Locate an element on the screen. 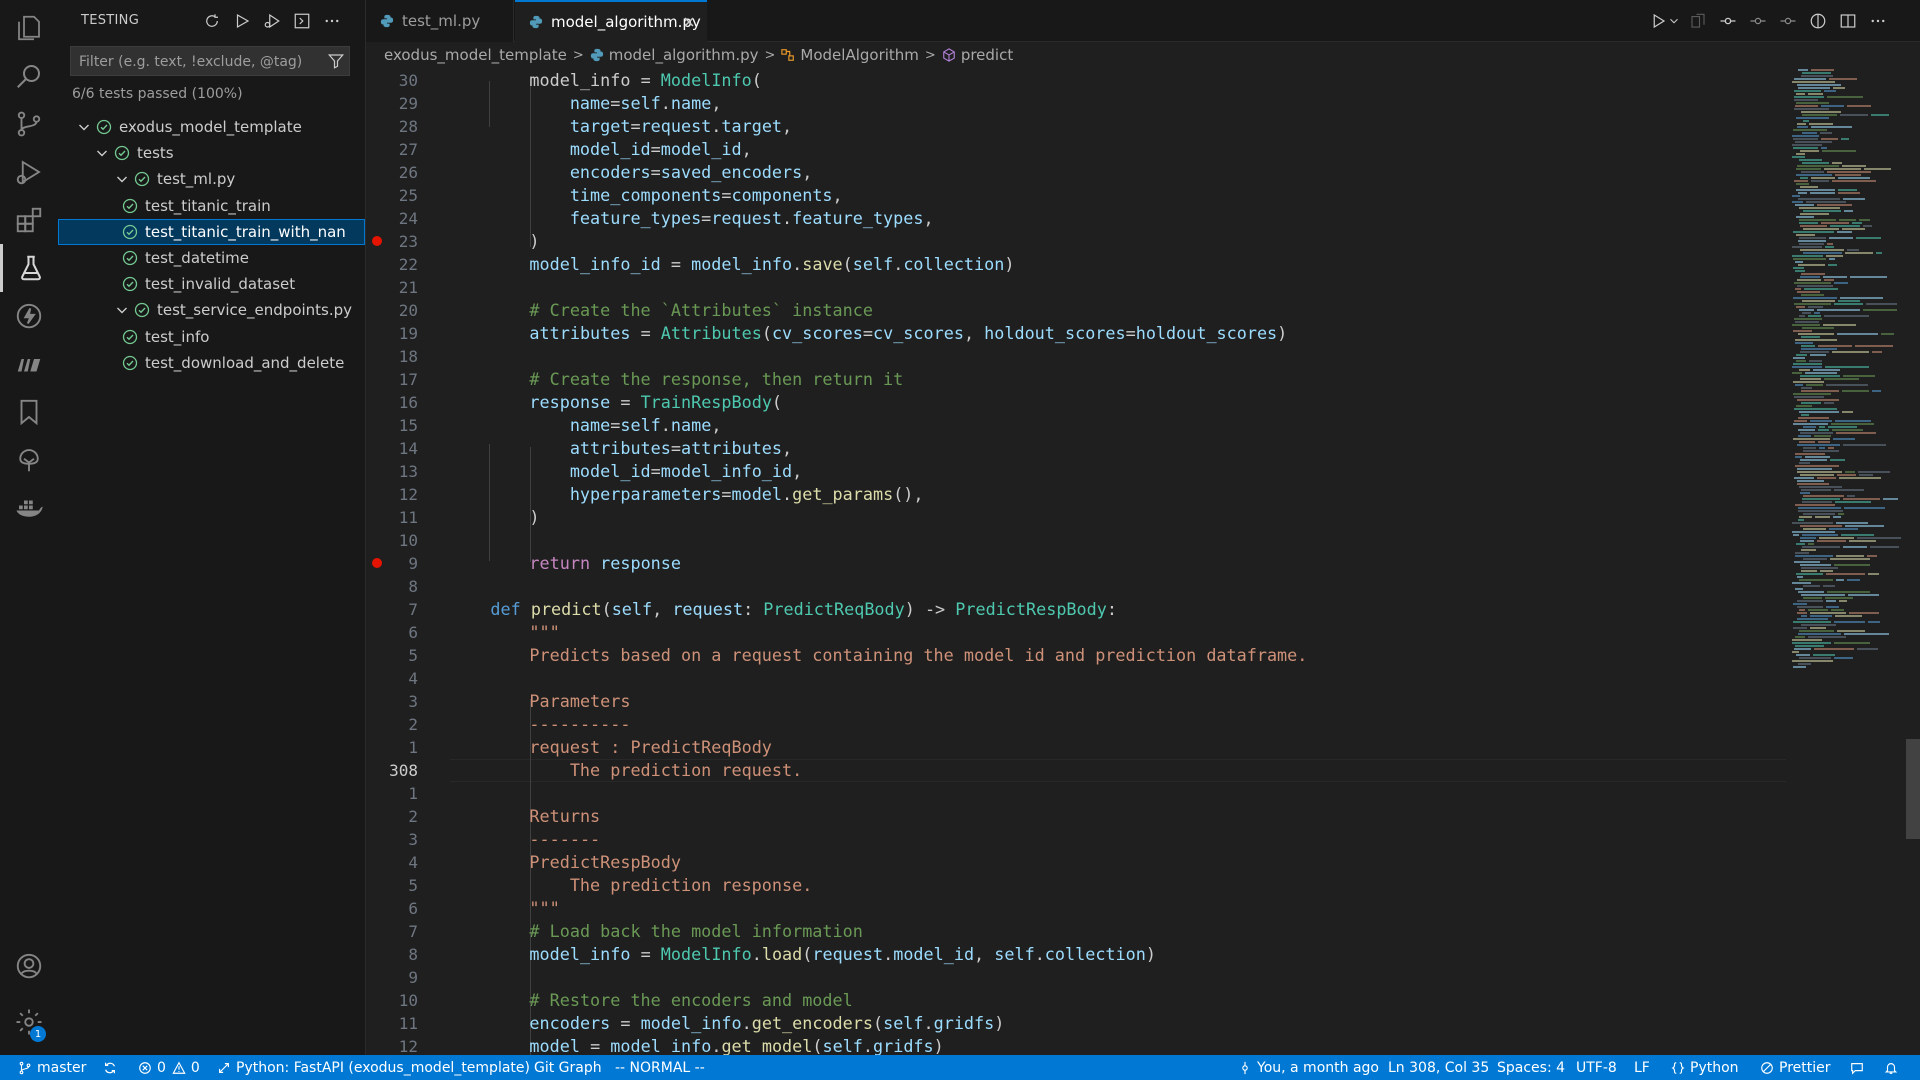 This screenshot has height=1080, width=1920. indentation: Spaces: 4 is located at coordinates (1531, 1067).